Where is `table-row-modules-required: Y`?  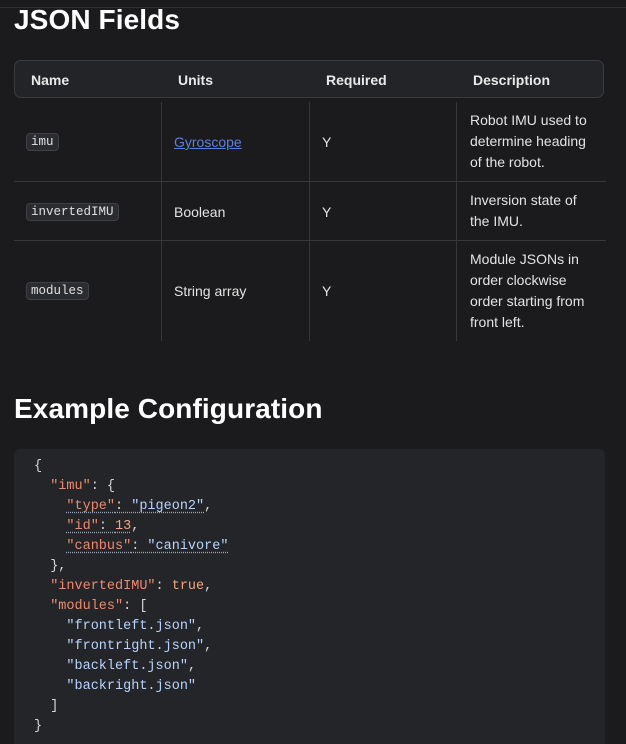
table-row-modules-required: Y is located at coordinates (327, 291).